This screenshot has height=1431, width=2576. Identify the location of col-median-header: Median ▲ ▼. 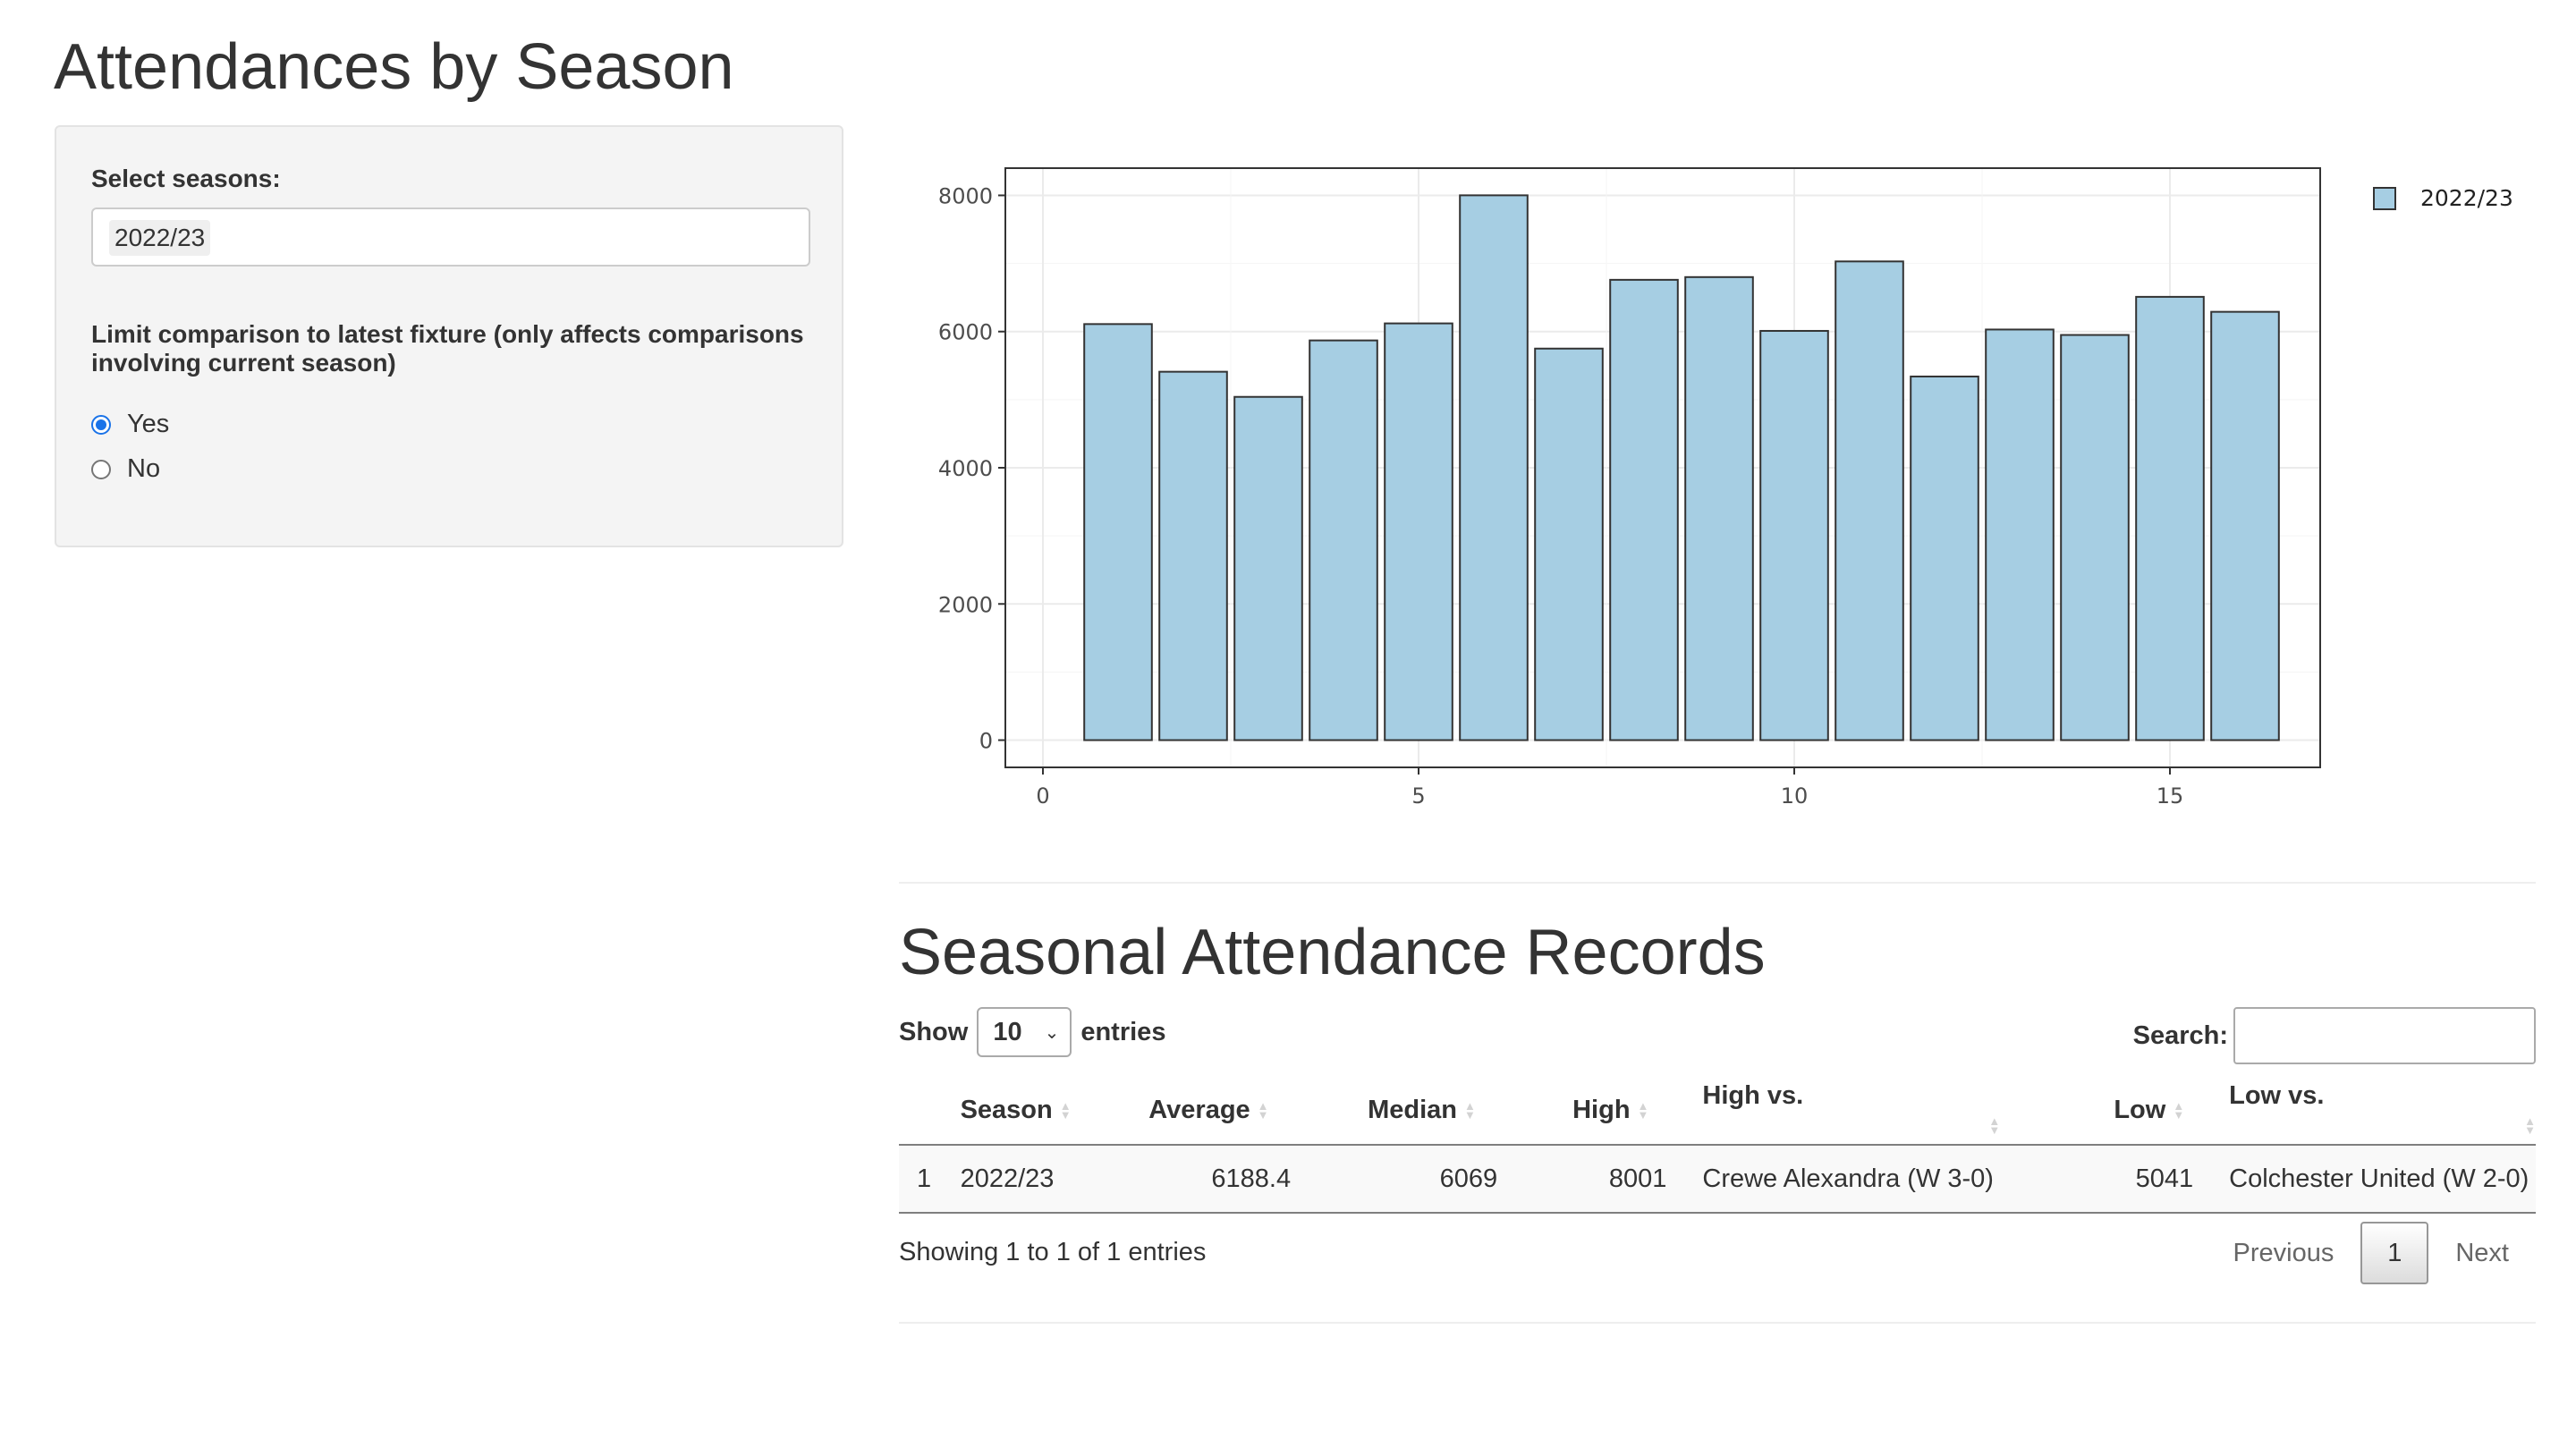
(1412, 1112).